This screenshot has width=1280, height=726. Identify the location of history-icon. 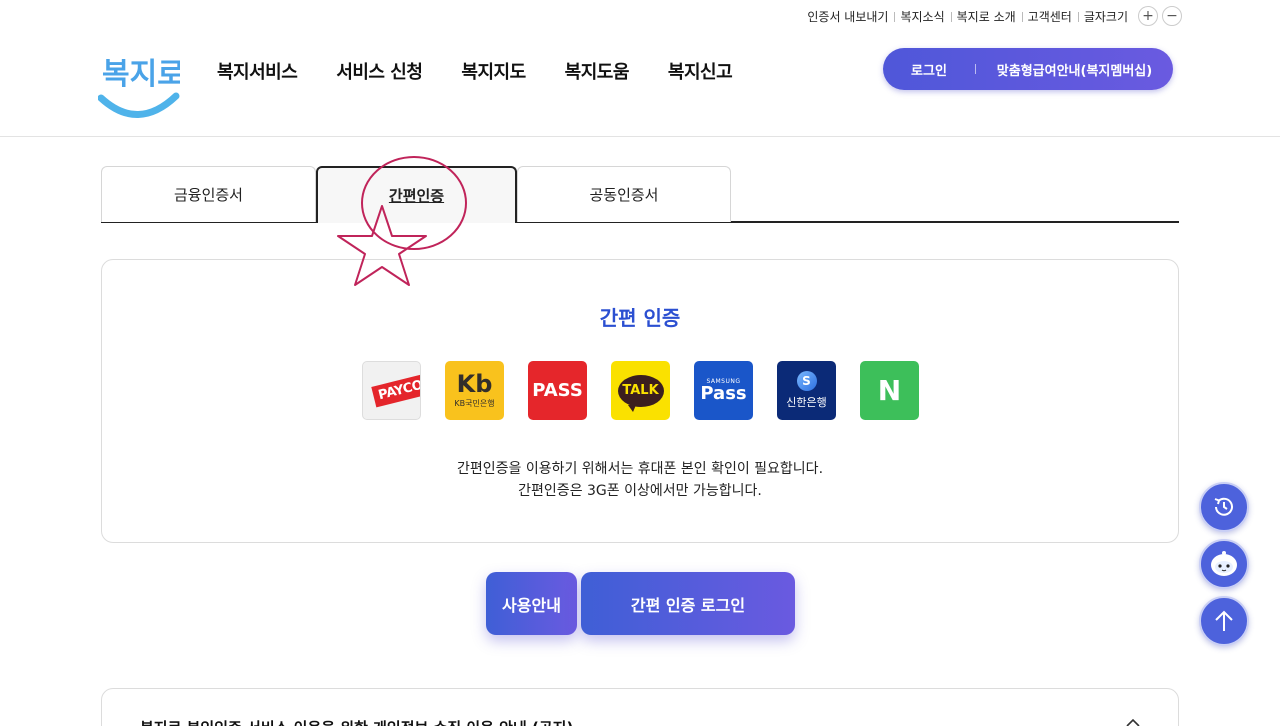
(1223, 506).